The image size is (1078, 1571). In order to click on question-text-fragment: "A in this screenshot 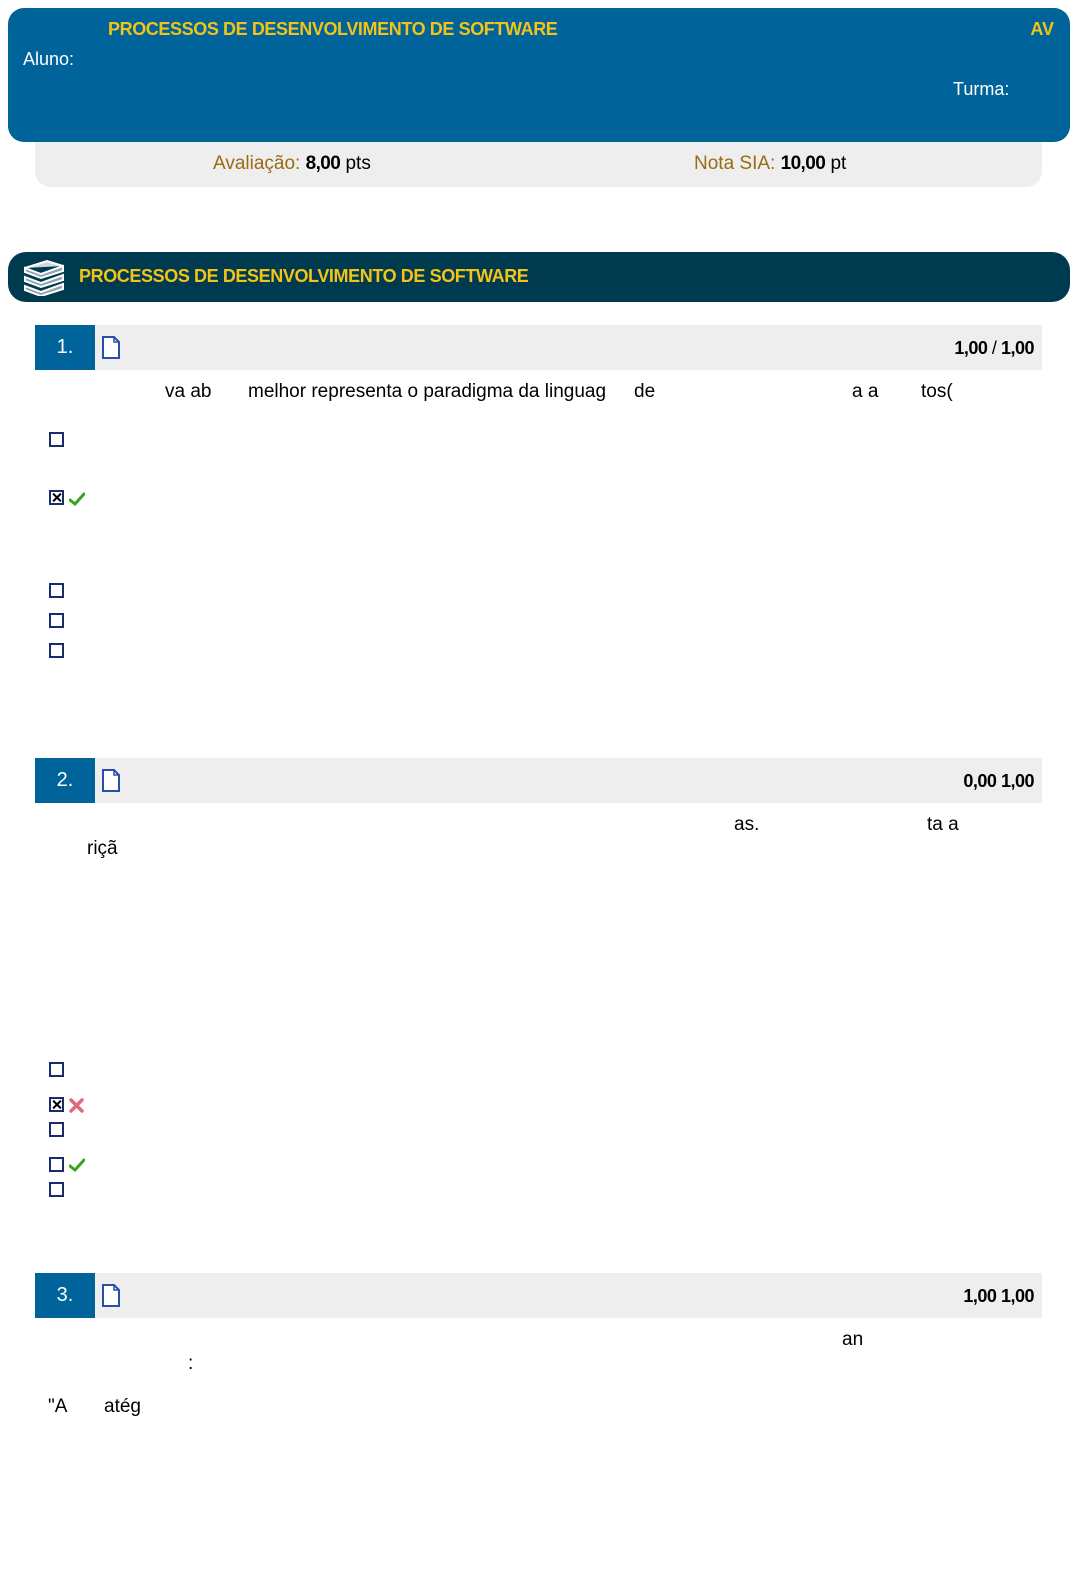, I will do `click(58, 1406)`.